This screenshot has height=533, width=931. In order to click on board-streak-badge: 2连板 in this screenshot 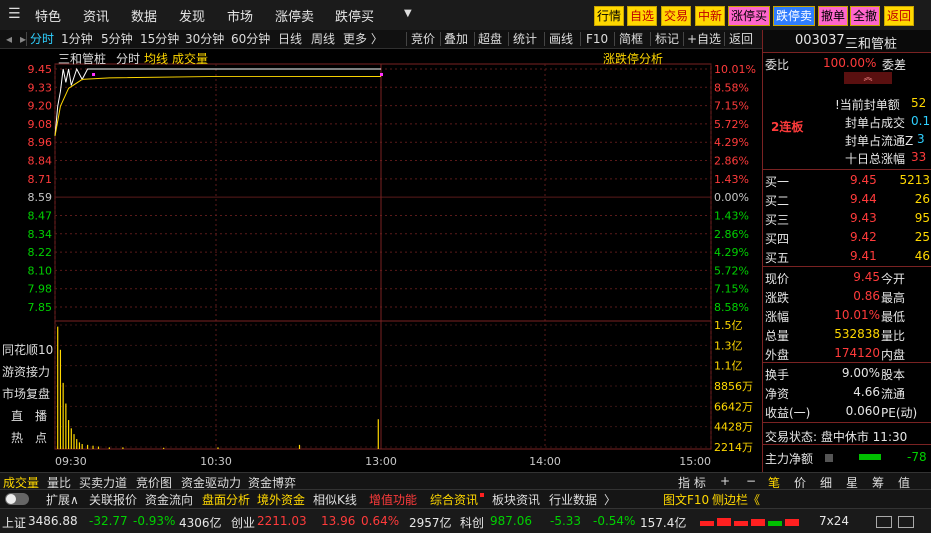, I will do `click(787, 127)`.